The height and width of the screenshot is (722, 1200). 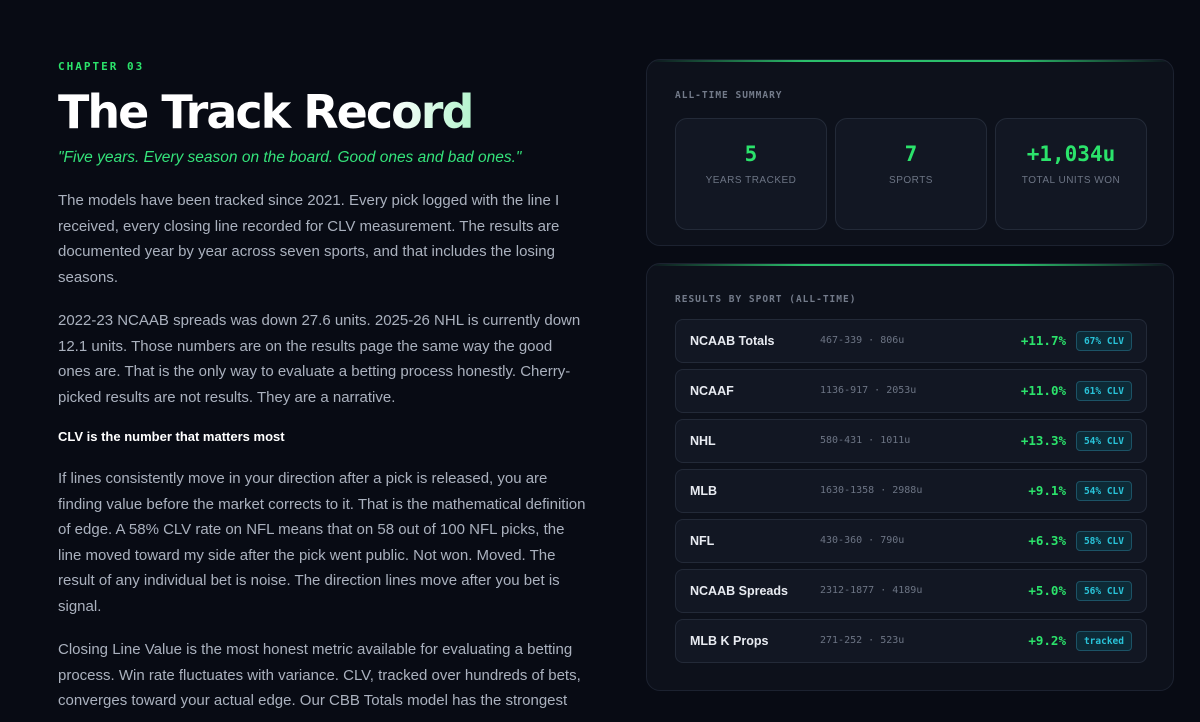 What do you see at coordinates (1071, 180) in the screenshot?
I see `stat-label: TOTAL UNITS WON` at bounding box center [1071, 180].